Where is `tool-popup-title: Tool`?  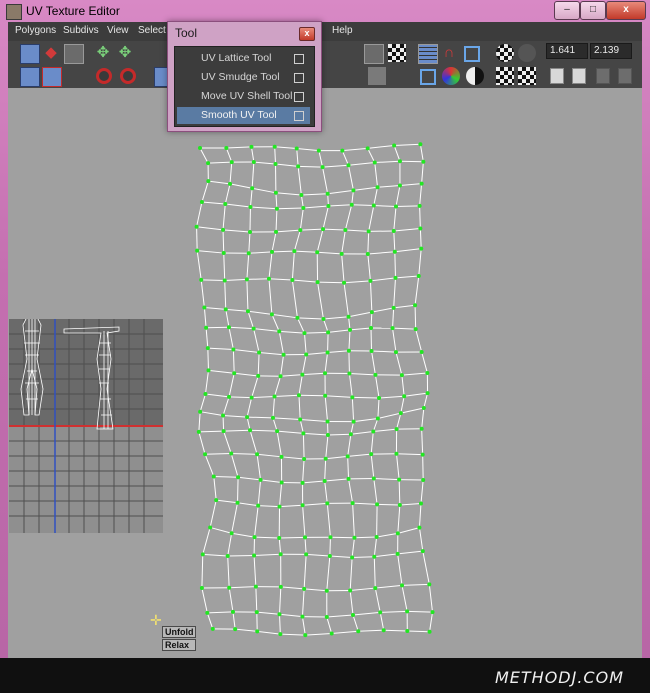
tool-popup-title: Tool is located at coordinates (186, 33).